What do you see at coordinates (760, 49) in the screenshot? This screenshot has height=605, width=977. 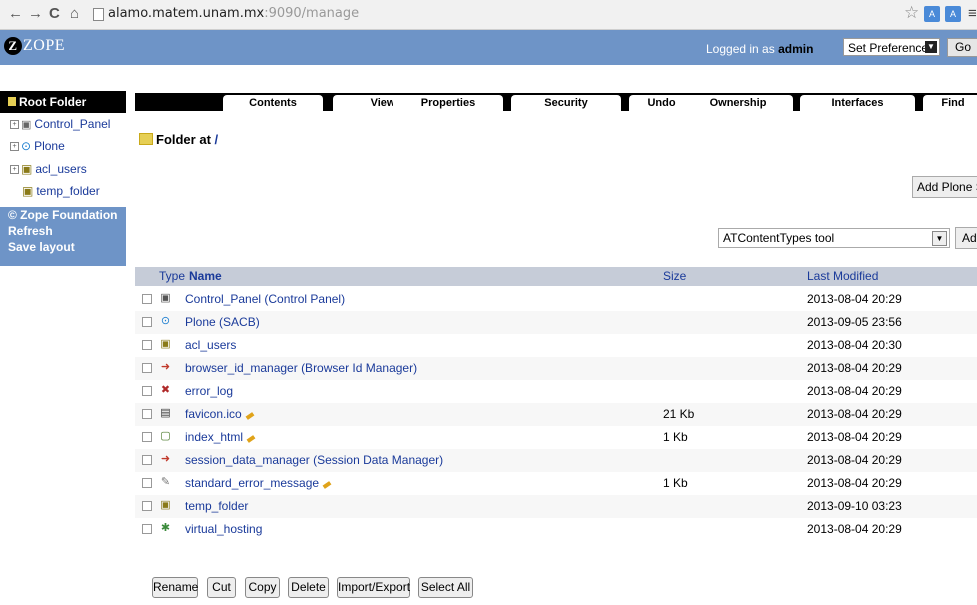 I see `logged-in-status: Logged in as admin` at bounding box center [760, 49].